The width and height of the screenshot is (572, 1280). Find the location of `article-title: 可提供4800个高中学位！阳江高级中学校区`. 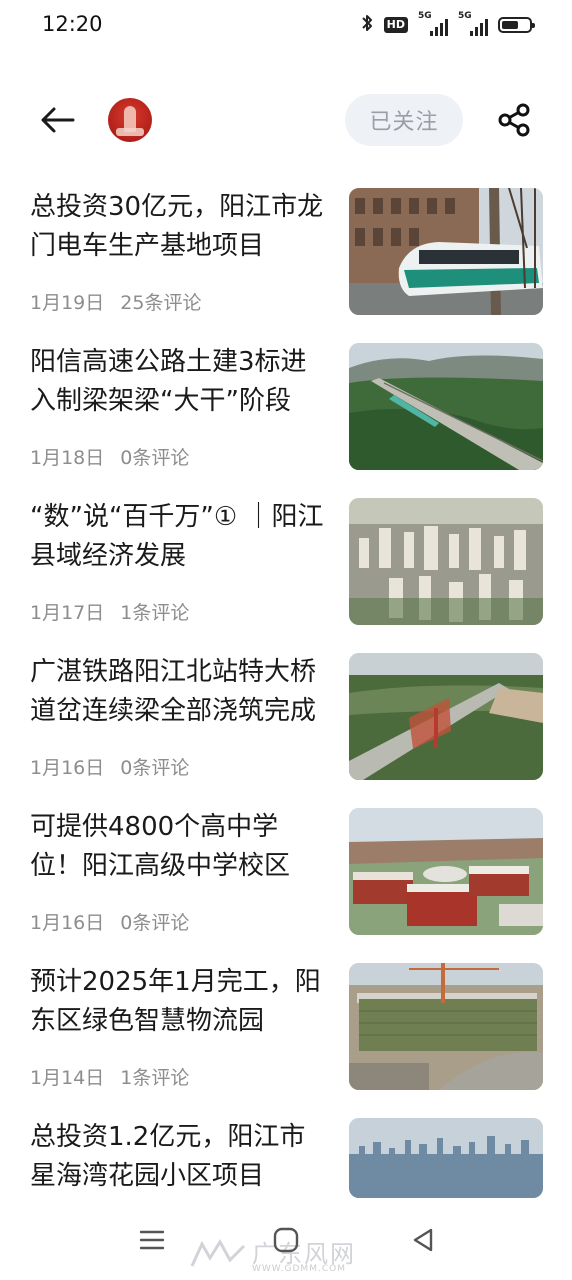

article-title: 可提供4800个高中学位！阳江高级中学校区 is located at coordinates (160, 846).